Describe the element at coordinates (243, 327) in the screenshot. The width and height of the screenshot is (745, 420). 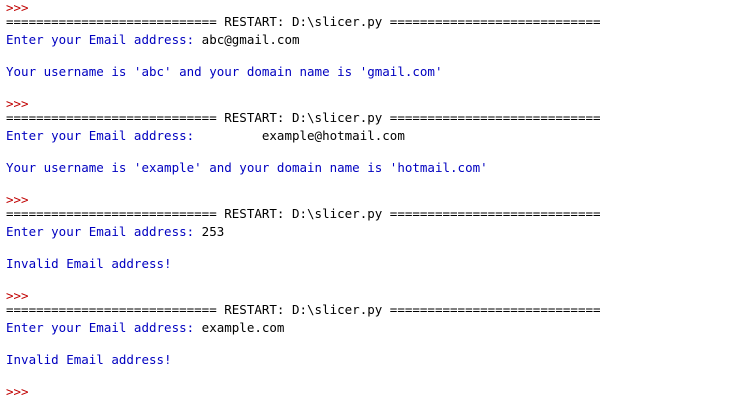
I see `user-input-value: example.com` at that location.